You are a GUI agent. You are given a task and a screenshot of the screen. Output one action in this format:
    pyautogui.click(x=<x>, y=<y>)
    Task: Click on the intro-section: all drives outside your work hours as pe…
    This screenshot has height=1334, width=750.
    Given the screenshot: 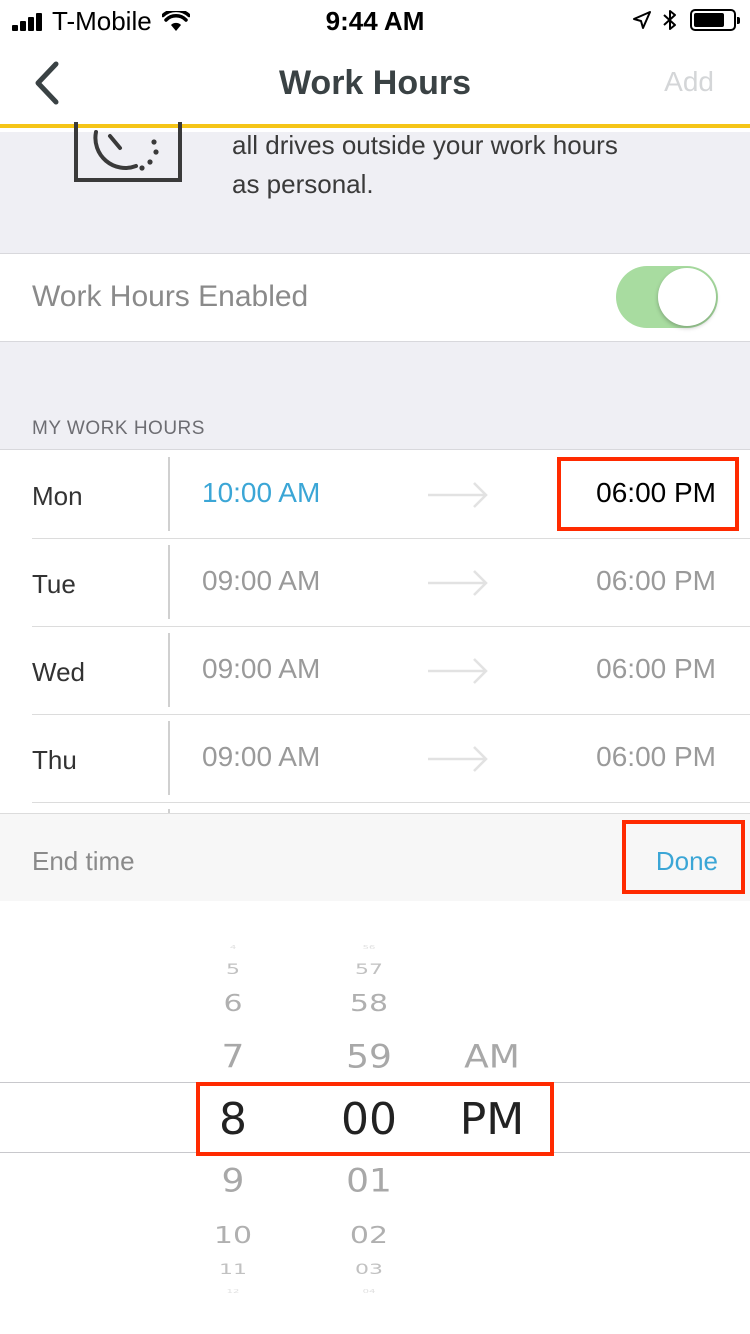 What is the action you would take?
    pyautogui.click(x=375, y=188)
    